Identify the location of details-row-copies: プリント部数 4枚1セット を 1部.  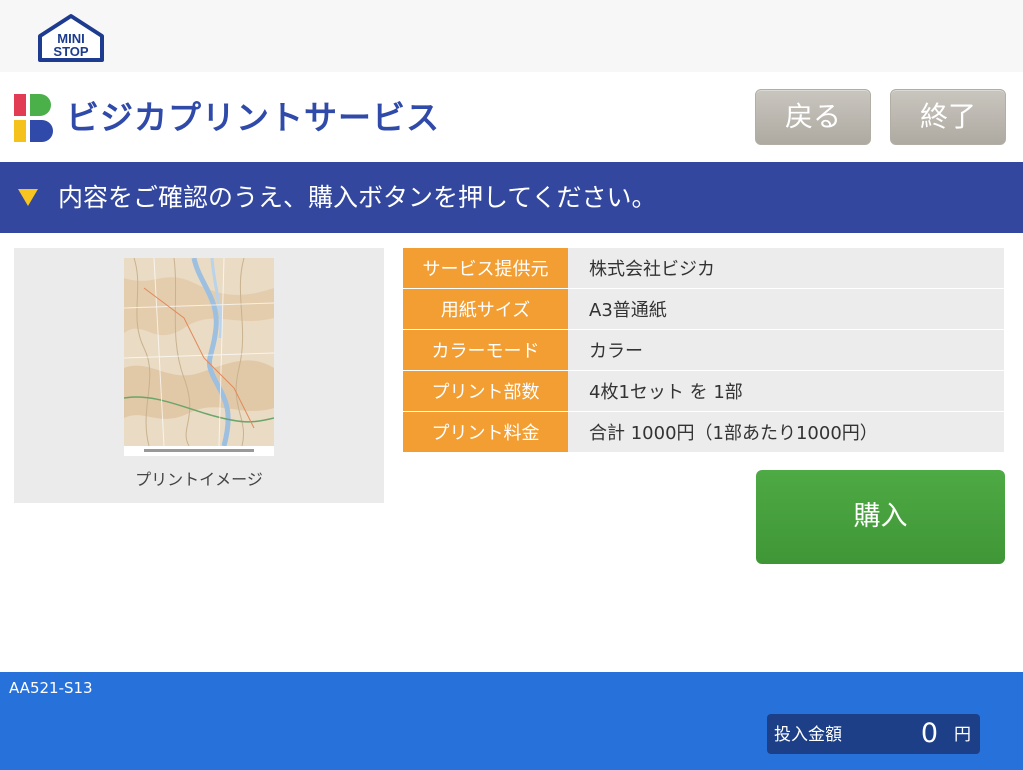
(703, 391).